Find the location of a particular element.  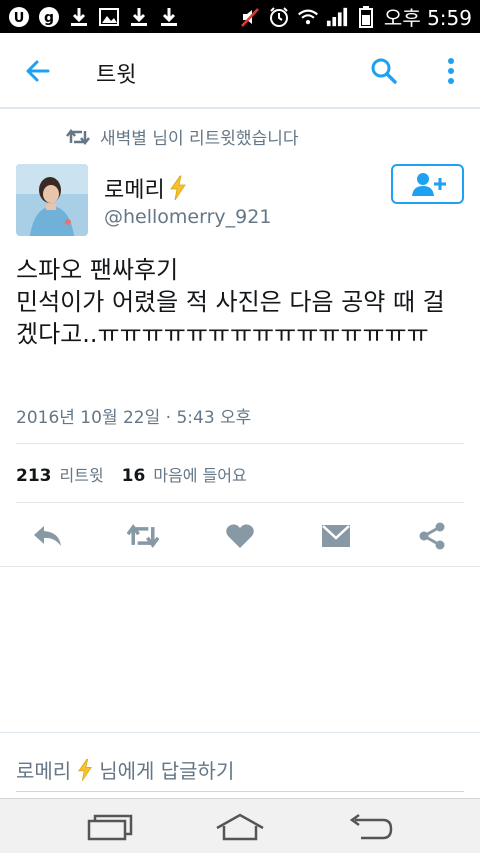

back-arrow-icon is located at coordinates (38, 71).